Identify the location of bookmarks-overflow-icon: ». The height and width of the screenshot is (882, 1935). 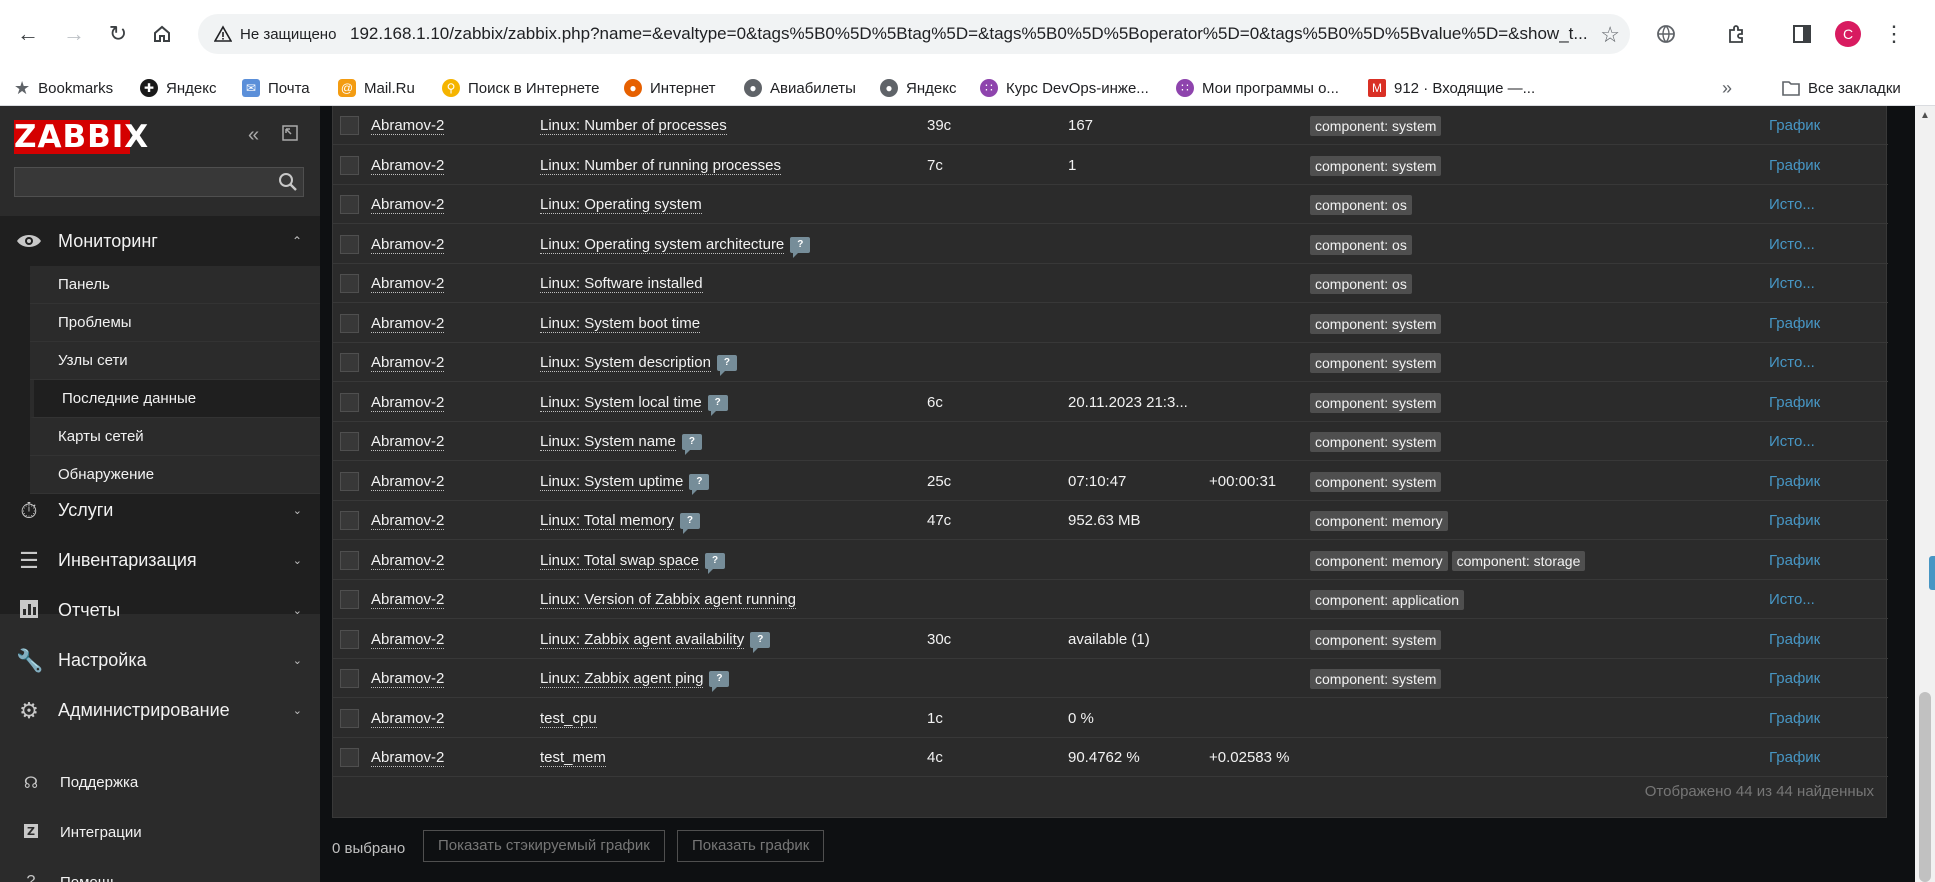
(1727, 88).